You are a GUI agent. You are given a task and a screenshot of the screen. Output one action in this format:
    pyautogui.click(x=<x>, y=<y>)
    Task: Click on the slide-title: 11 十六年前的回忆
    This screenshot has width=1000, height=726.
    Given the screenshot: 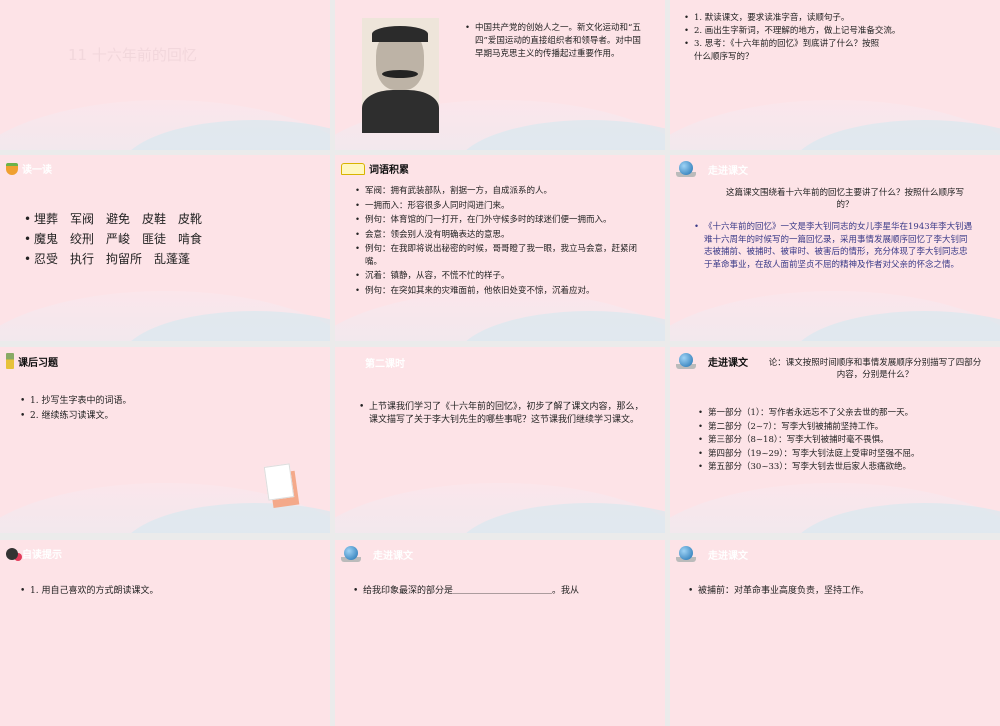 What is the action you would take?
    pyautogui.click(x=132, y=55)
    